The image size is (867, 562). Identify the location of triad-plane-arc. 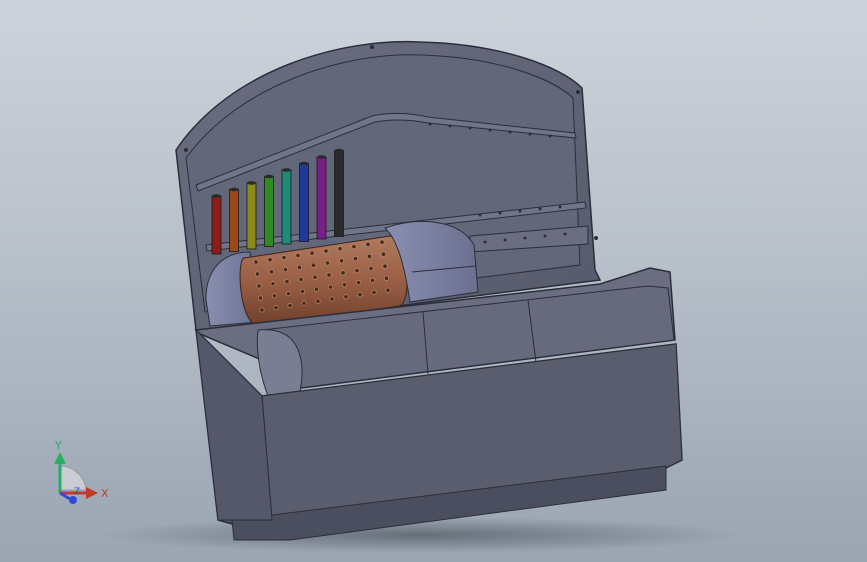
(73, 478).